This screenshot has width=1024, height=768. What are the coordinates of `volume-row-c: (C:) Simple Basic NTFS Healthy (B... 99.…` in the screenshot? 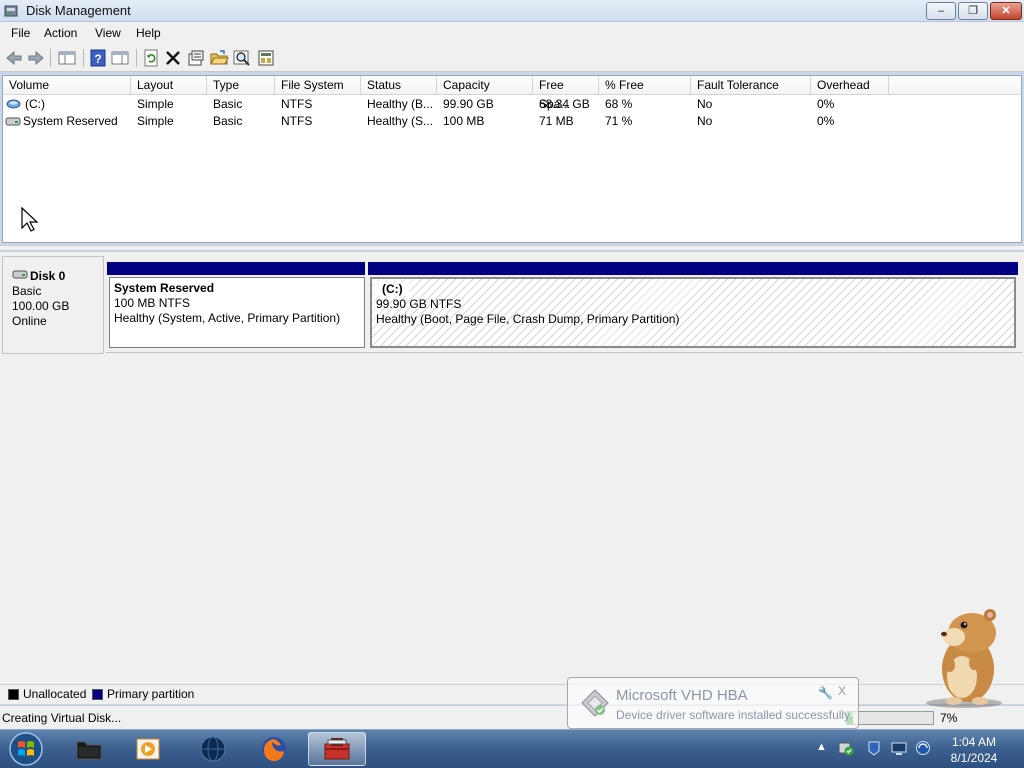 It's located at (512, 104).